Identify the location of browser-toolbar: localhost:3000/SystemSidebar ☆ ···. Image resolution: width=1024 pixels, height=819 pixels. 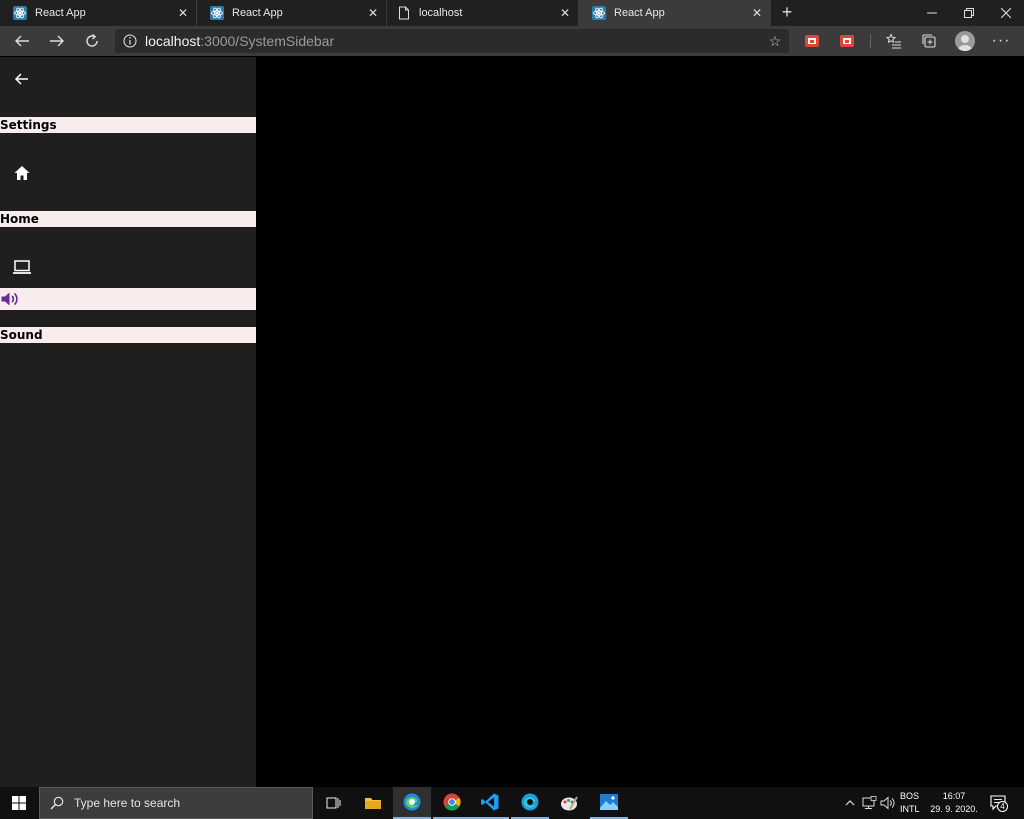
(512, 41).